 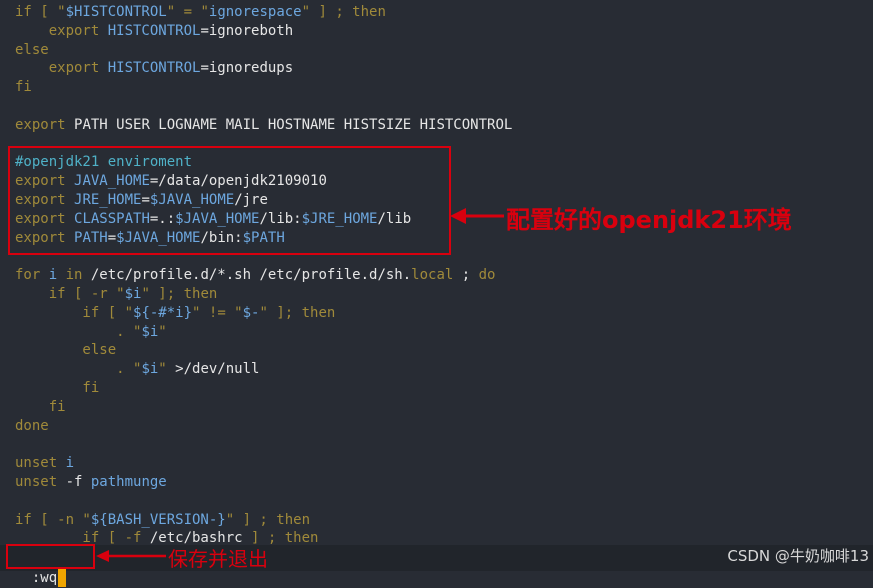 I want to click on code-token: if [ -r ", so click(x=70, y=293).